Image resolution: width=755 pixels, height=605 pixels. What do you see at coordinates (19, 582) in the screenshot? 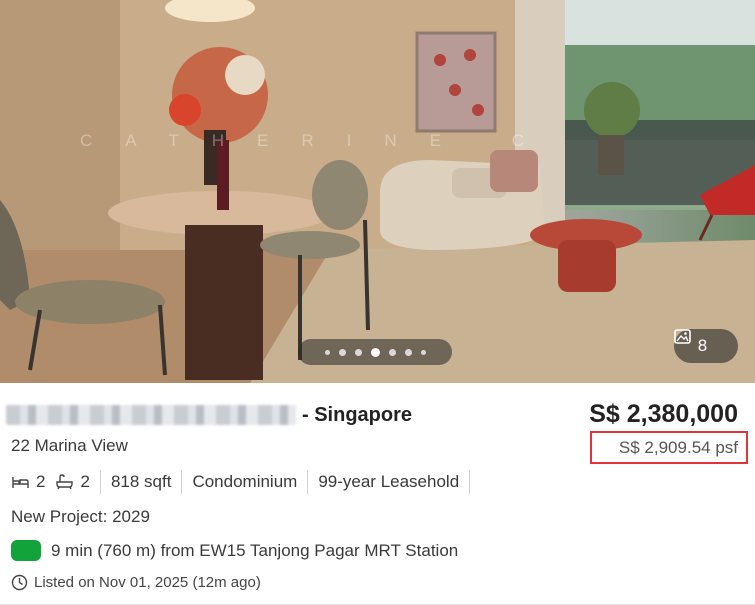
I see `clock-icon` at bounding box center [19, 582].